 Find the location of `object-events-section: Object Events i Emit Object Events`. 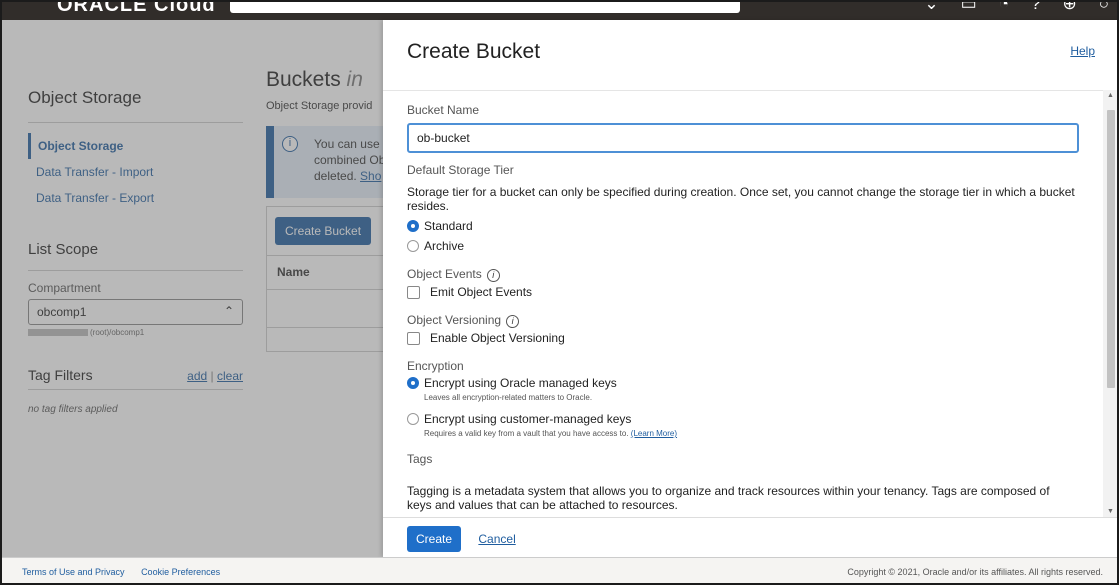

object-events-section: Object Events i Emit Object Events is located at coordinates (742, 283).